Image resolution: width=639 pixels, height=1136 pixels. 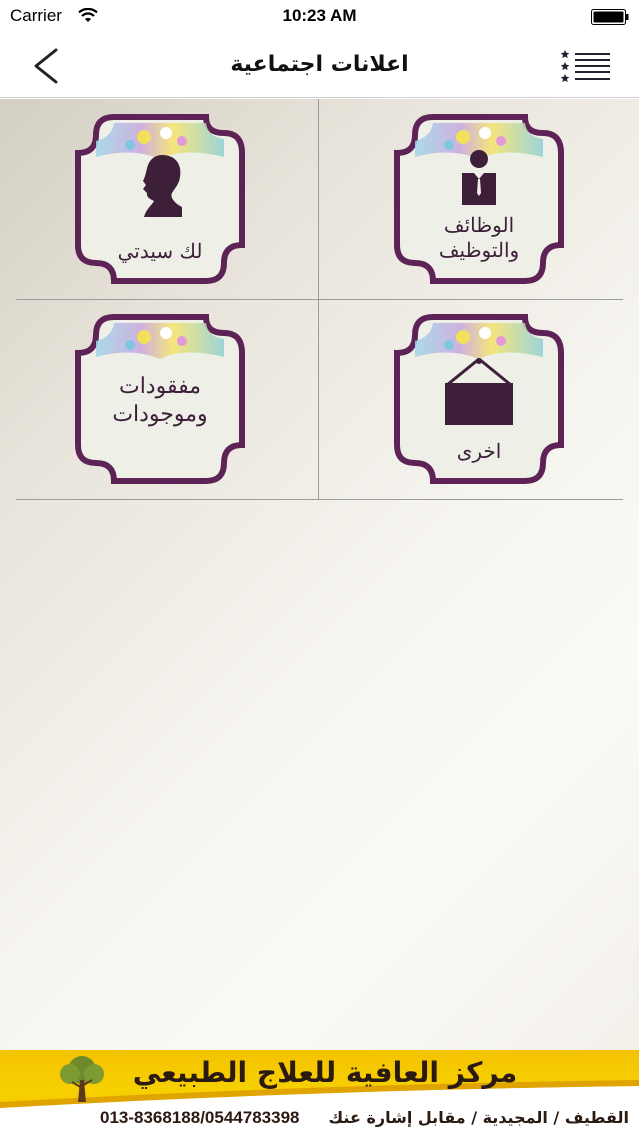 What do you see at coordinates (610, 17) in the screenshot?
I see `battery-full-icon` at bounding box center [610, 17].